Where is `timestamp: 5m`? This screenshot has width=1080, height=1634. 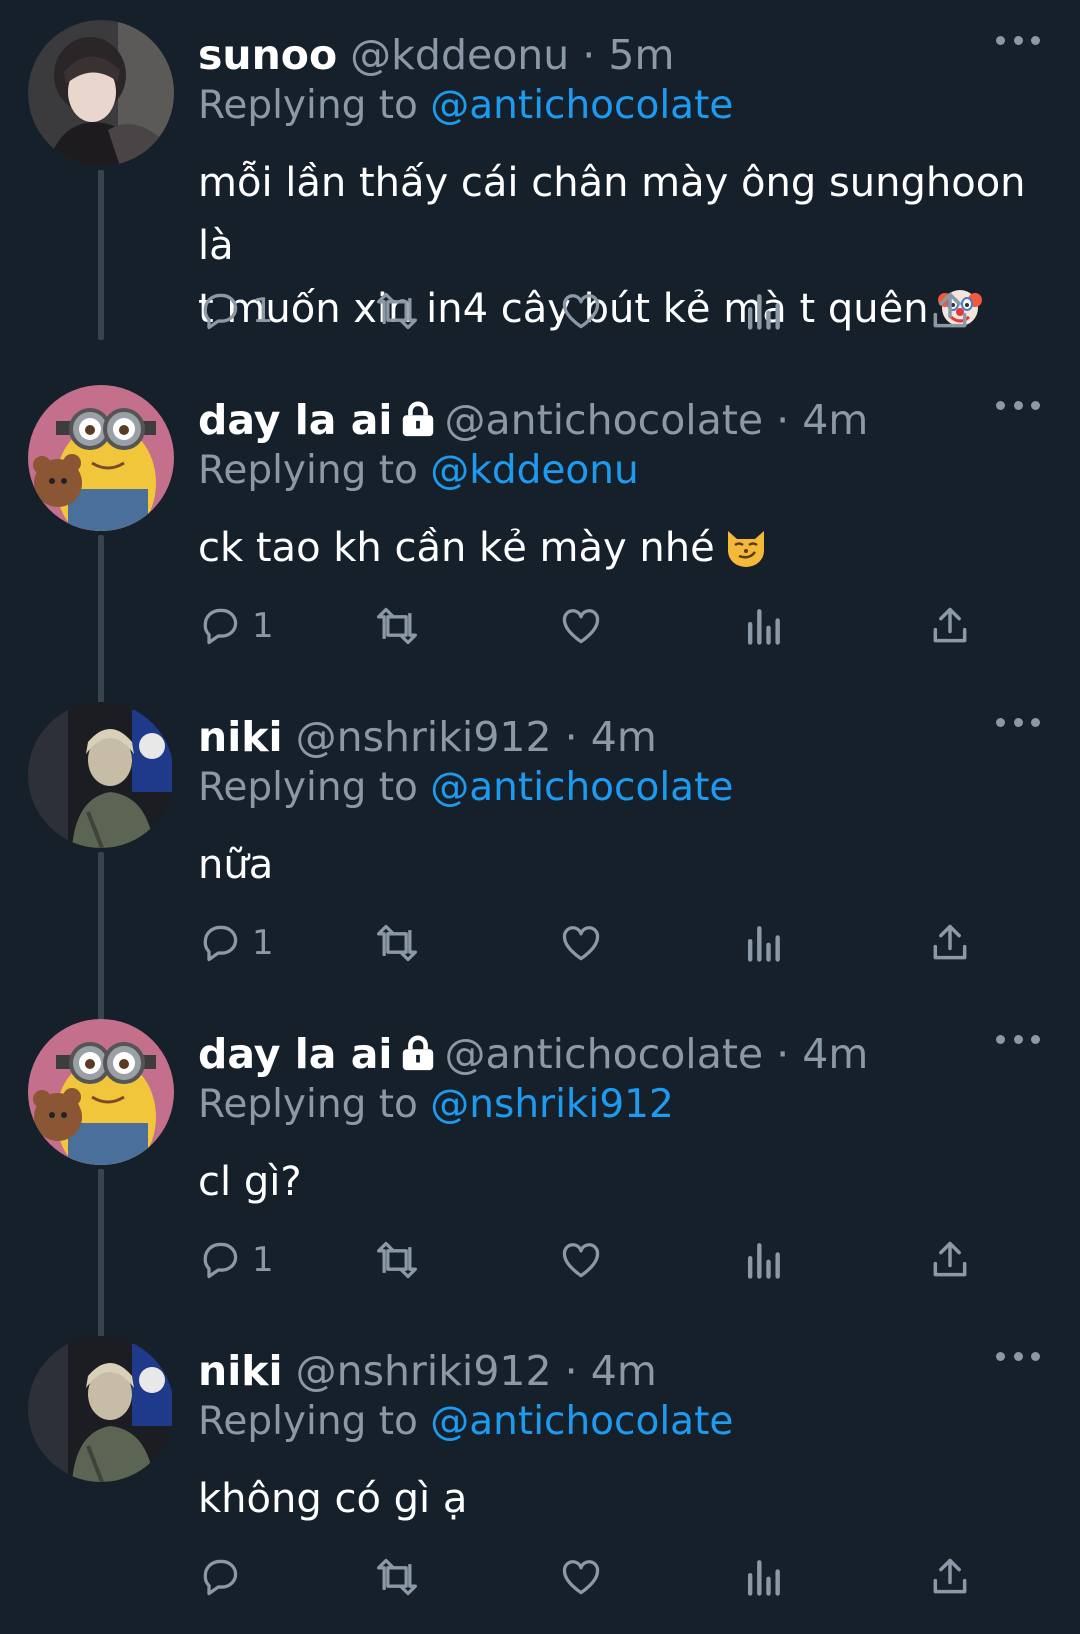 timestamp: 5m is located at coordinates (641, 55).